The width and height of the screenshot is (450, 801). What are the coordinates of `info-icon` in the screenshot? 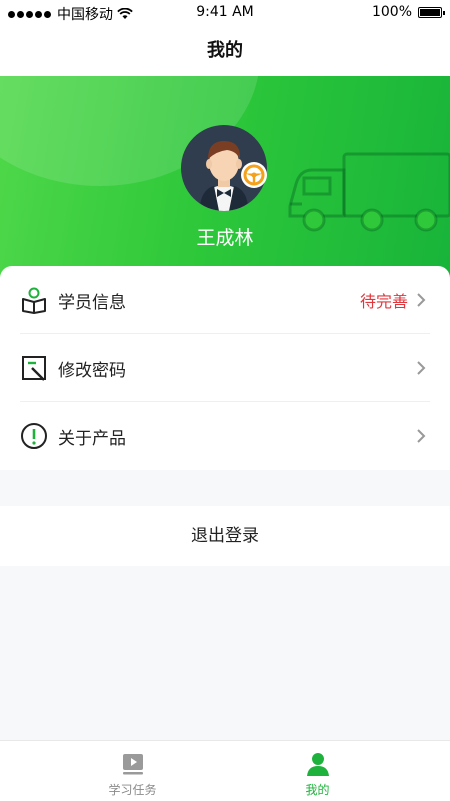 It's located at (34, 436).